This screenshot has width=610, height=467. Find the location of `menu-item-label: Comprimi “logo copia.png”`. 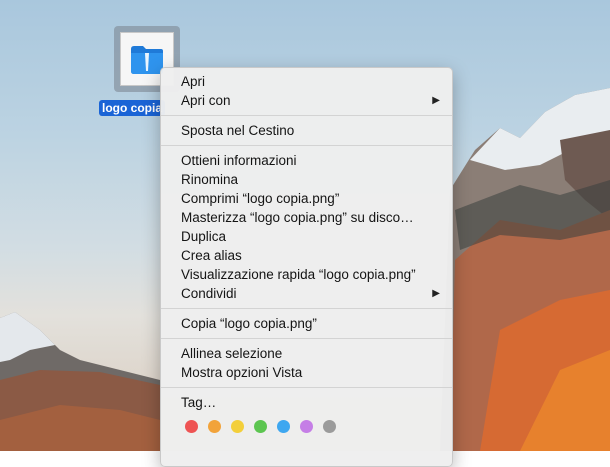

menu-item-label: Comprimi “logo copia.png” is located at coordinates (260, 198).